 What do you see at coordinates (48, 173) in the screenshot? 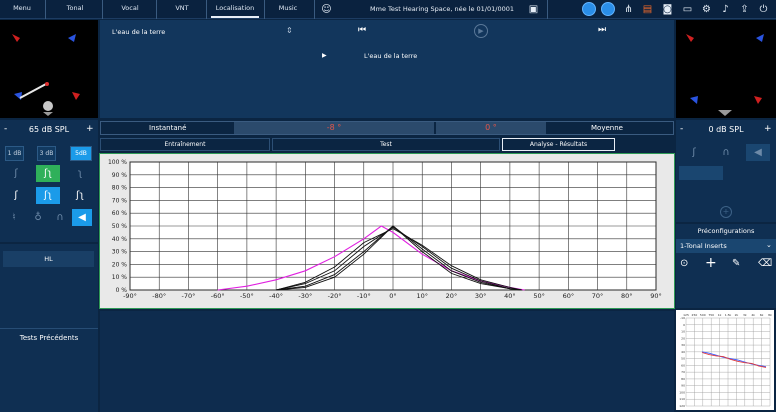
I see `both-ears-icon: ʃʅ` at bounding box center [48, 173].